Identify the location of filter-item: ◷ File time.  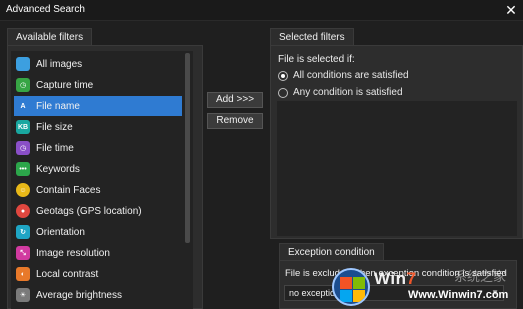
(98, 148).